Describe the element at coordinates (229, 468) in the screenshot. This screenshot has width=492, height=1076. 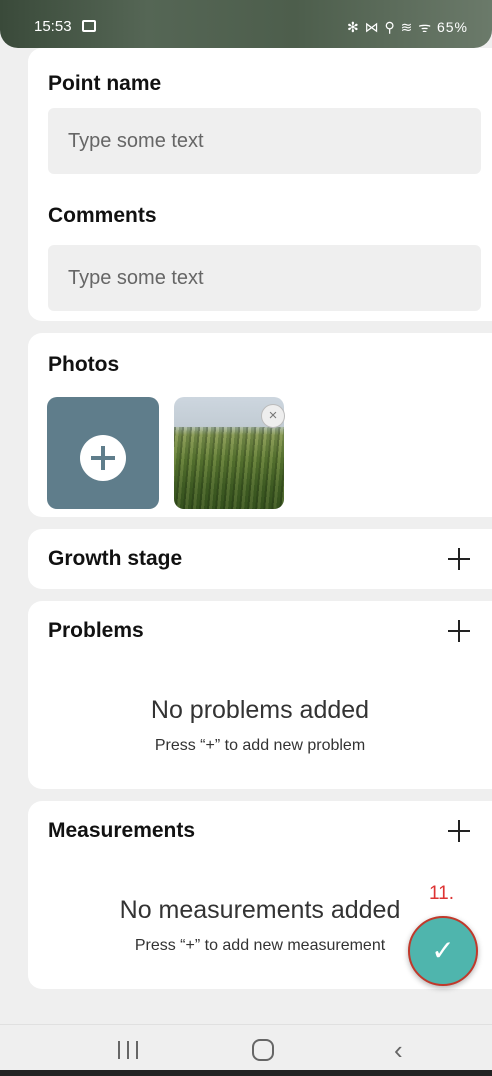
I see `thumbnail-image` at that location.